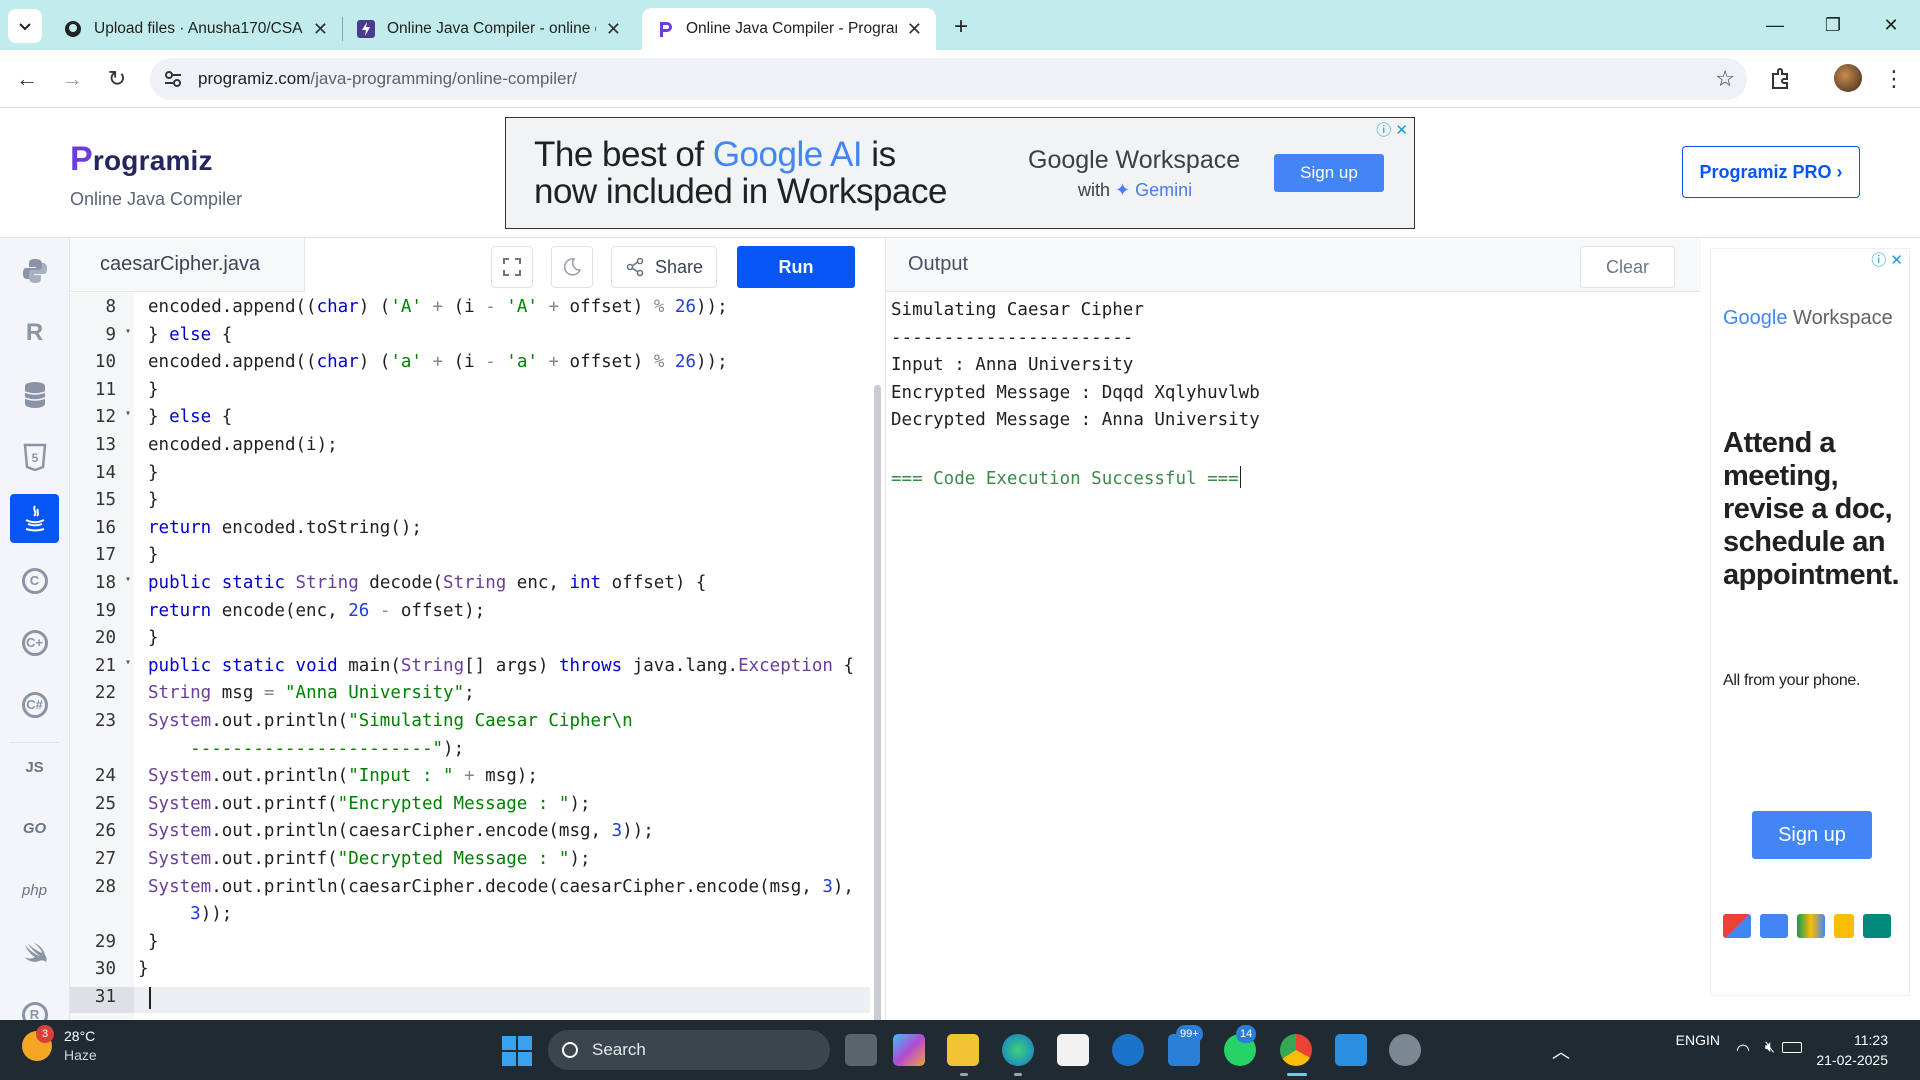  I want to click on clock: 11:23 21-02-2025, so click(1852, 1050).